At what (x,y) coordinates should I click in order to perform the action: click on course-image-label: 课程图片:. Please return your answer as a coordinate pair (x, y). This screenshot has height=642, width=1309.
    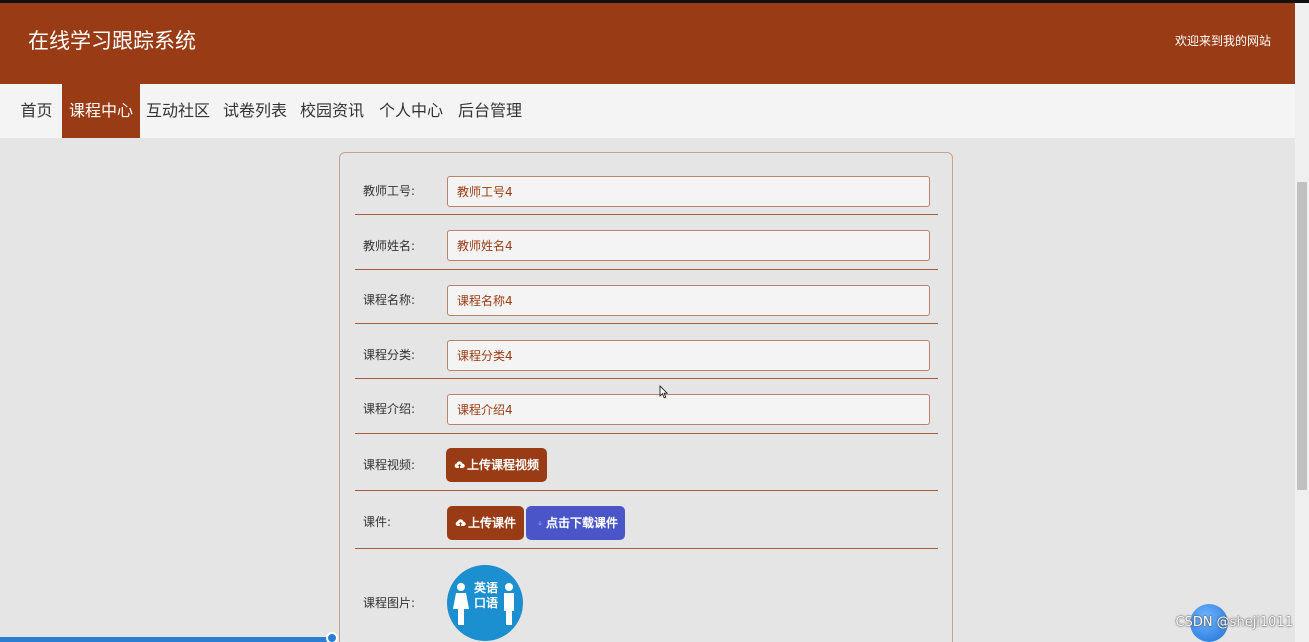
    Looking at the image, I should click on (389, 603).